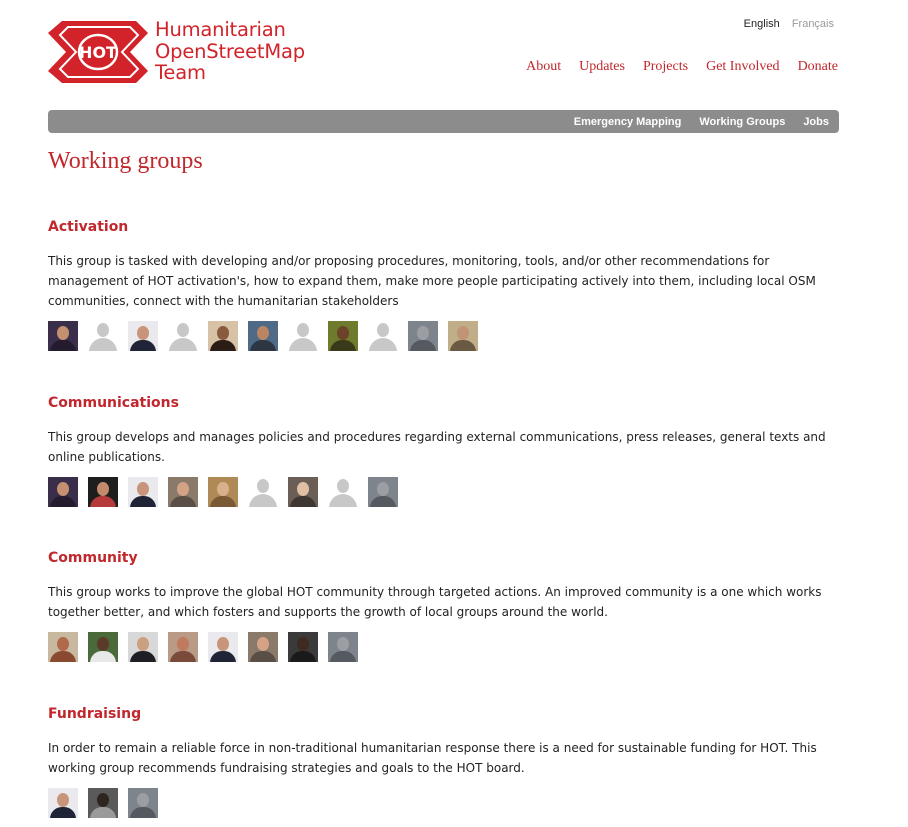 The width and height of the screenshot is (908, 827). What do you see at coordinates (742, 67) in the screenshot?
I see `nav-get-involved: Get Involved` at bounding box center [742, 67].